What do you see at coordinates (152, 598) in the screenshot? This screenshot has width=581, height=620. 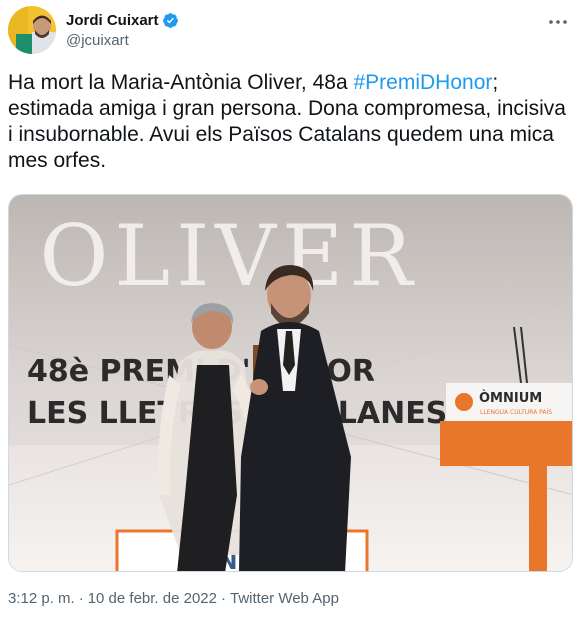 I see `tweet-date: 10 de febr. de 2022` at bounding box center [152, 598].